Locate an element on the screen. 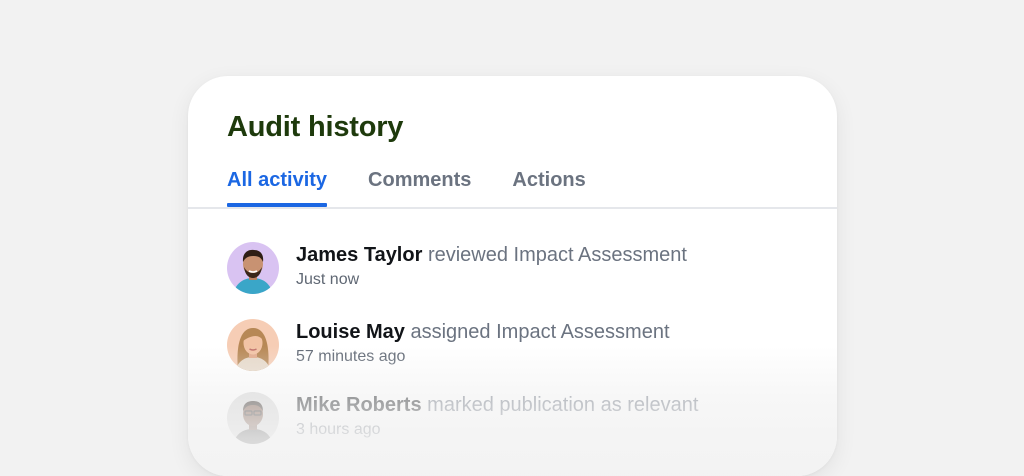 The width and height of the screenshot is (1024, 476). avatar-louise-may-icon is located at coordinates (253, 345).